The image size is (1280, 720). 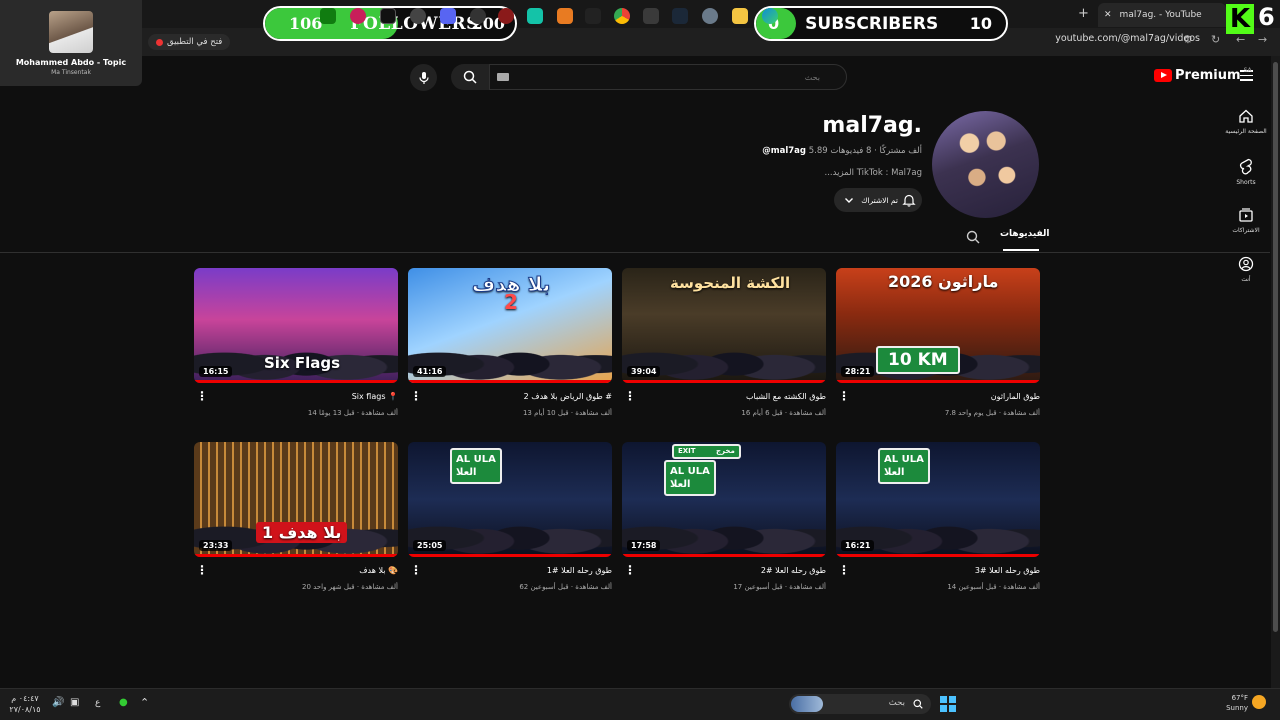 I want to click on clock-time: ٠٤:٤٧ م, so click(x=25, y=698).